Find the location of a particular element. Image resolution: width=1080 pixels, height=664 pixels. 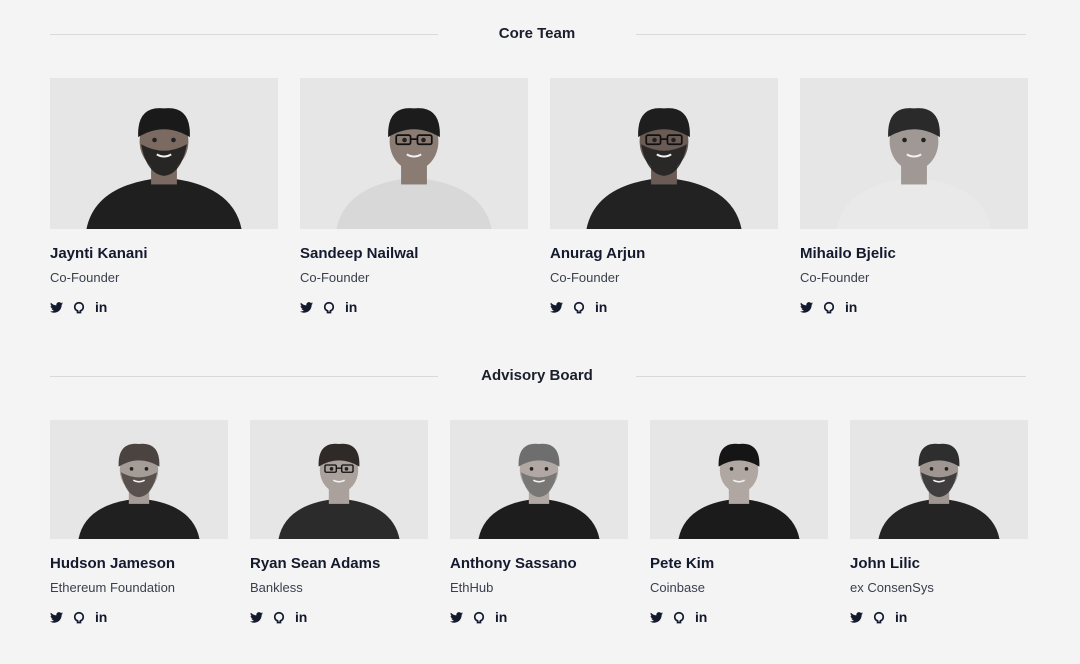

member-name: John Lilic is located at coordinates (885, 563).